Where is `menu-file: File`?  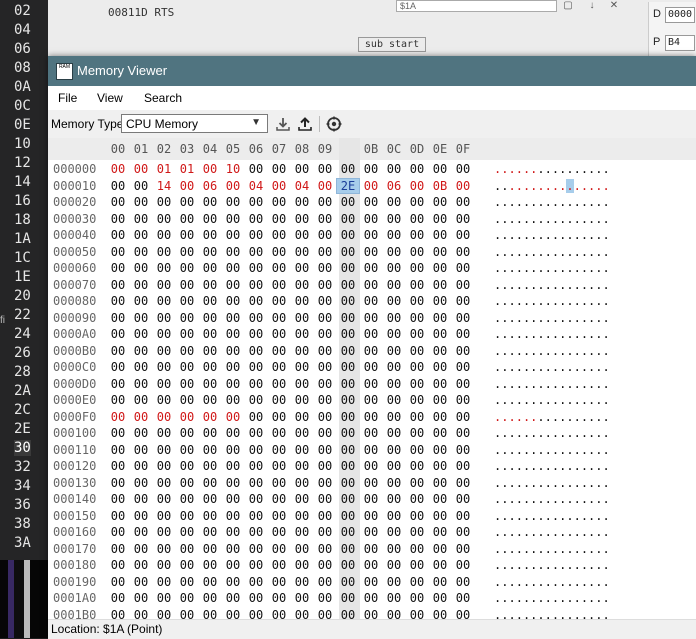
menu-file: File is located at coordinates (67, 98).